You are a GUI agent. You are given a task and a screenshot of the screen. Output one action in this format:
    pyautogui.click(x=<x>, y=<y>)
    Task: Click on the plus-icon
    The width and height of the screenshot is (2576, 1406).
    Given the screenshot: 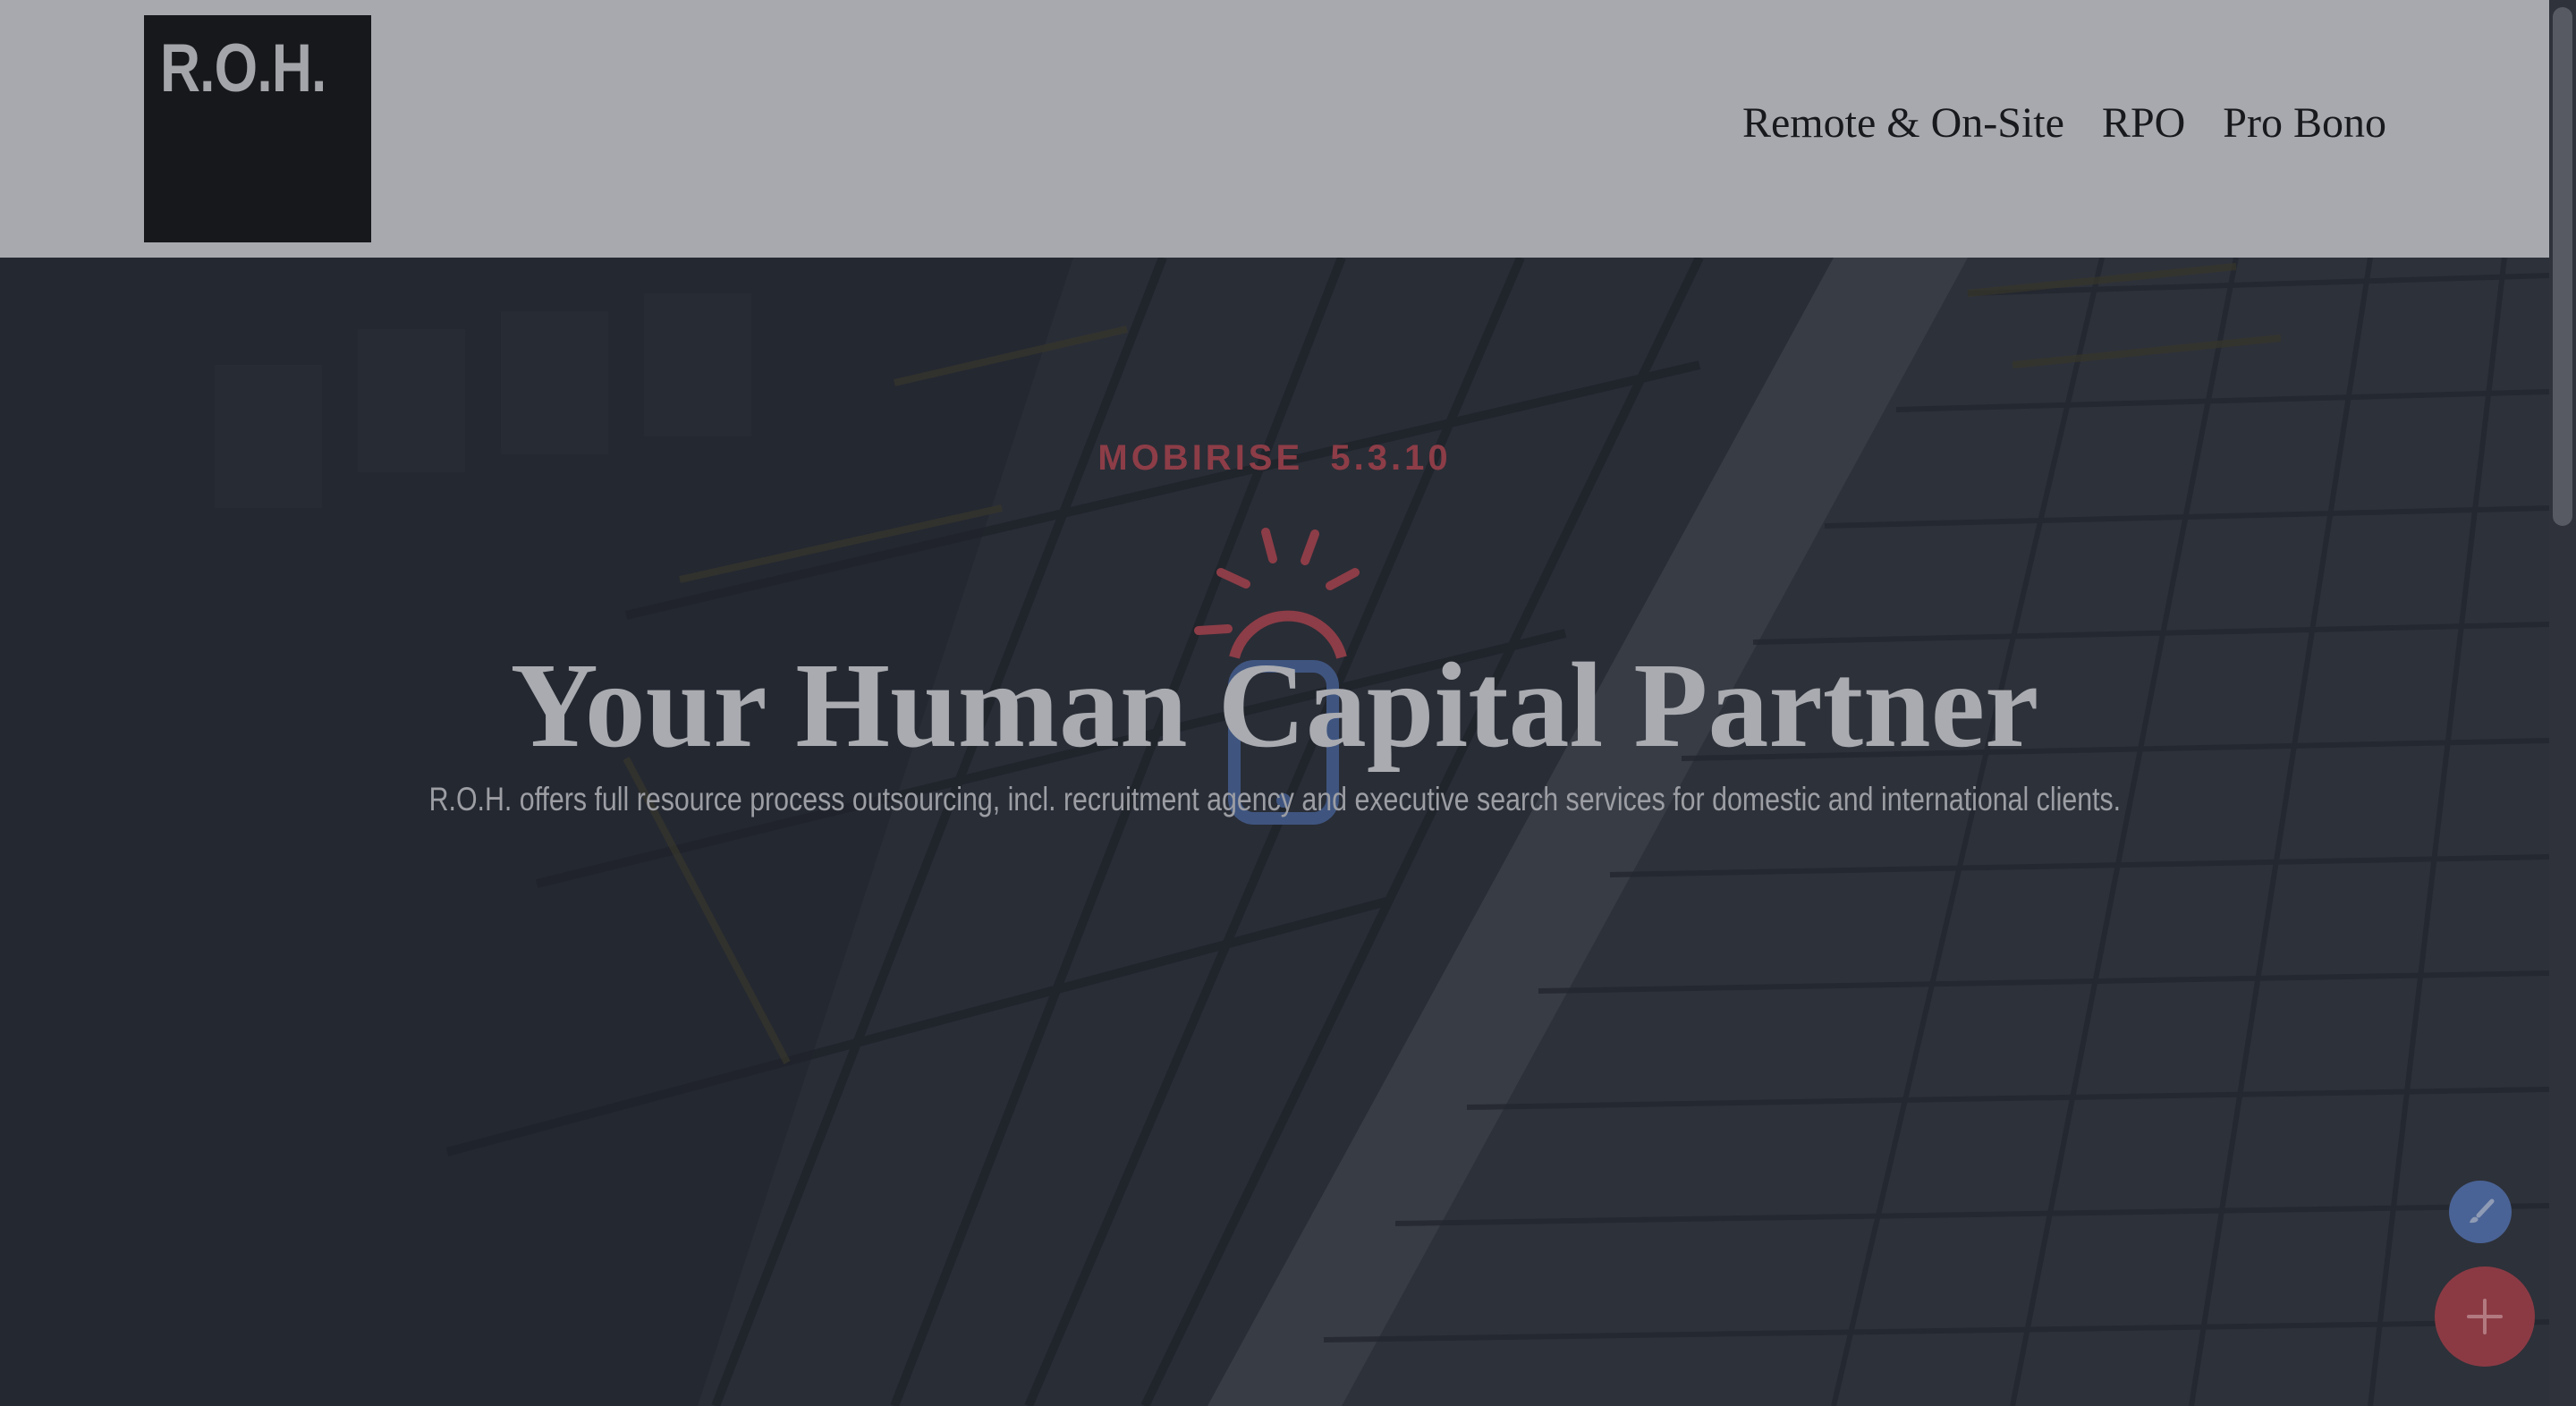 What is the action you would take?
    pyautogui.click(x=2485, y=1316)
    